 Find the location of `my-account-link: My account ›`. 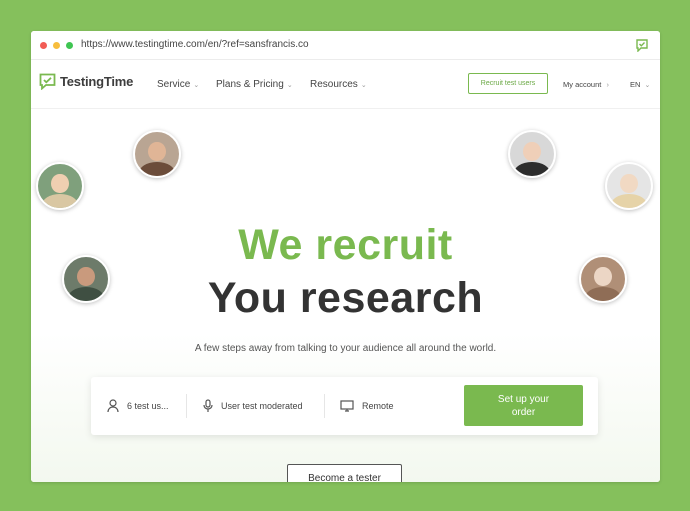

my-account-link: My account › is located at coordinates (586, 84).